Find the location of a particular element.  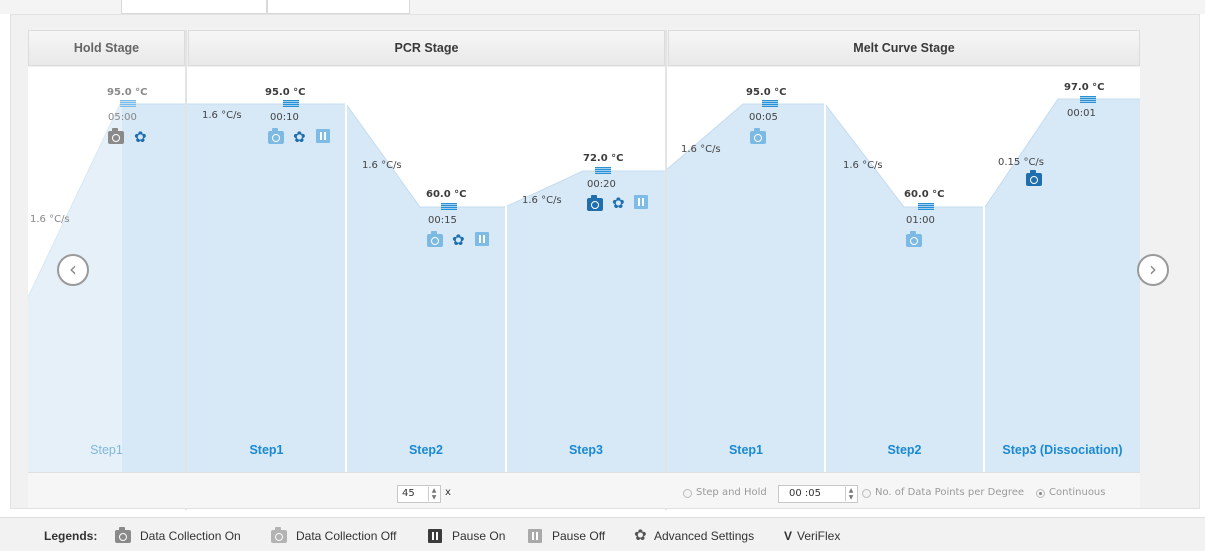

cycles-stepper: ▲ ▼ is located at coordinates (433, 494).